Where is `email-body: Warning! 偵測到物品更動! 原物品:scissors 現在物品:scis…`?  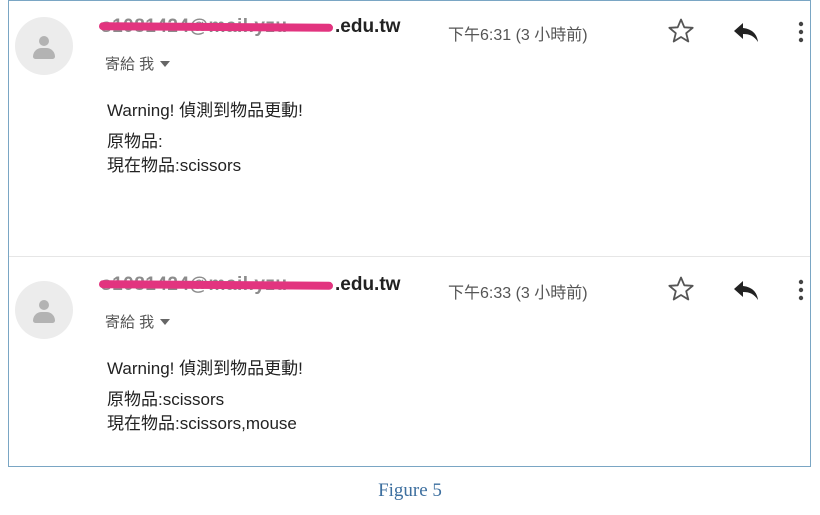 email-body: Warning! 偵測到物品更動! 原物品:scissors 現在物品:scis… is located at coordinates (205, 396).